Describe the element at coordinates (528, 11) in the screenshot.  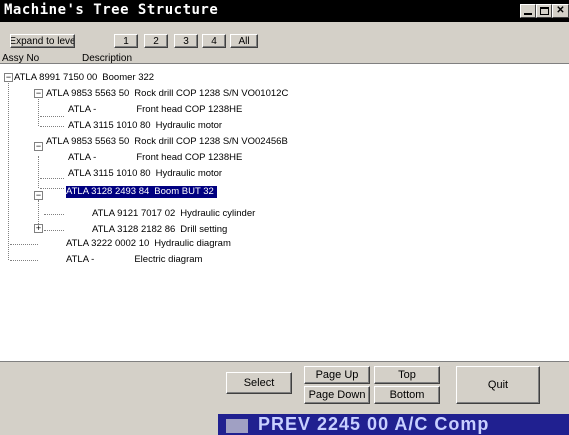
I see `minimize-button` at that location.